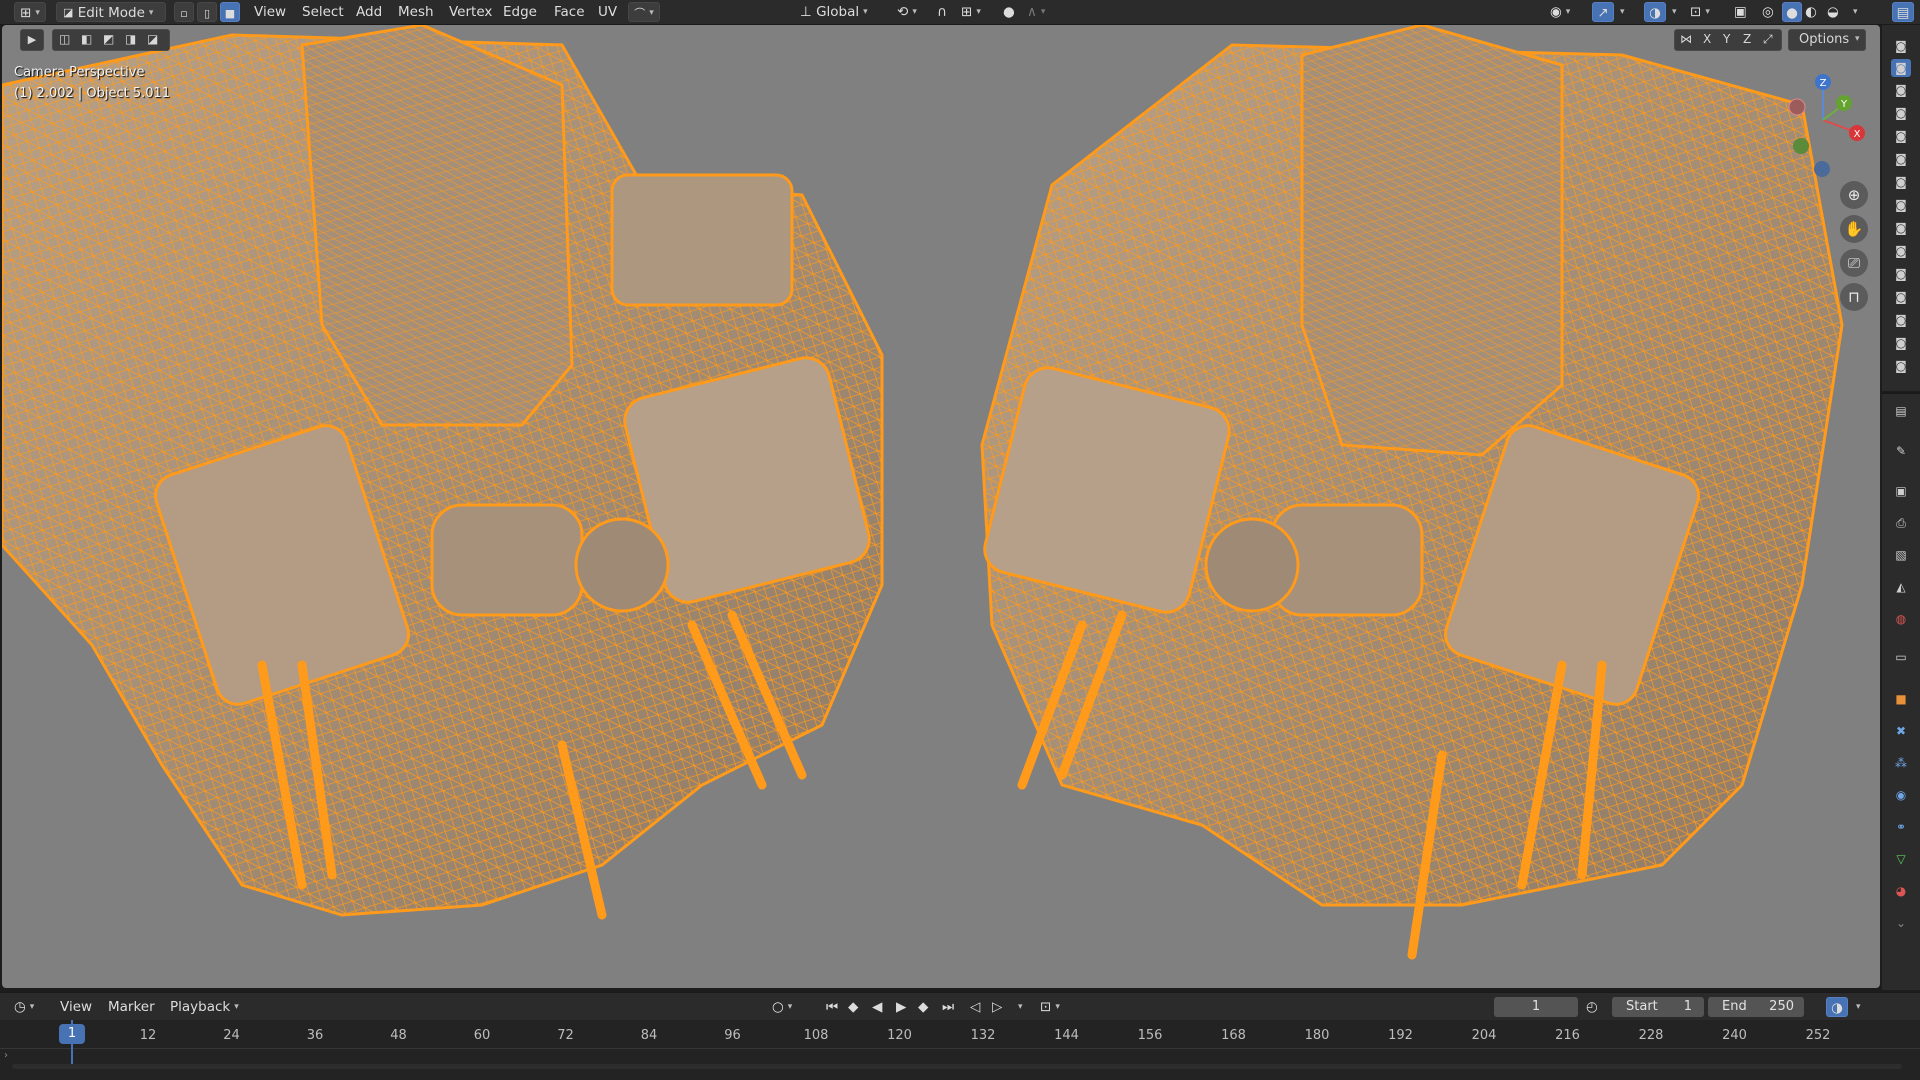 This screenshot has height=1080, width=1920. I want to click on options-dropdown: Options ▾, so click(1827, 40).